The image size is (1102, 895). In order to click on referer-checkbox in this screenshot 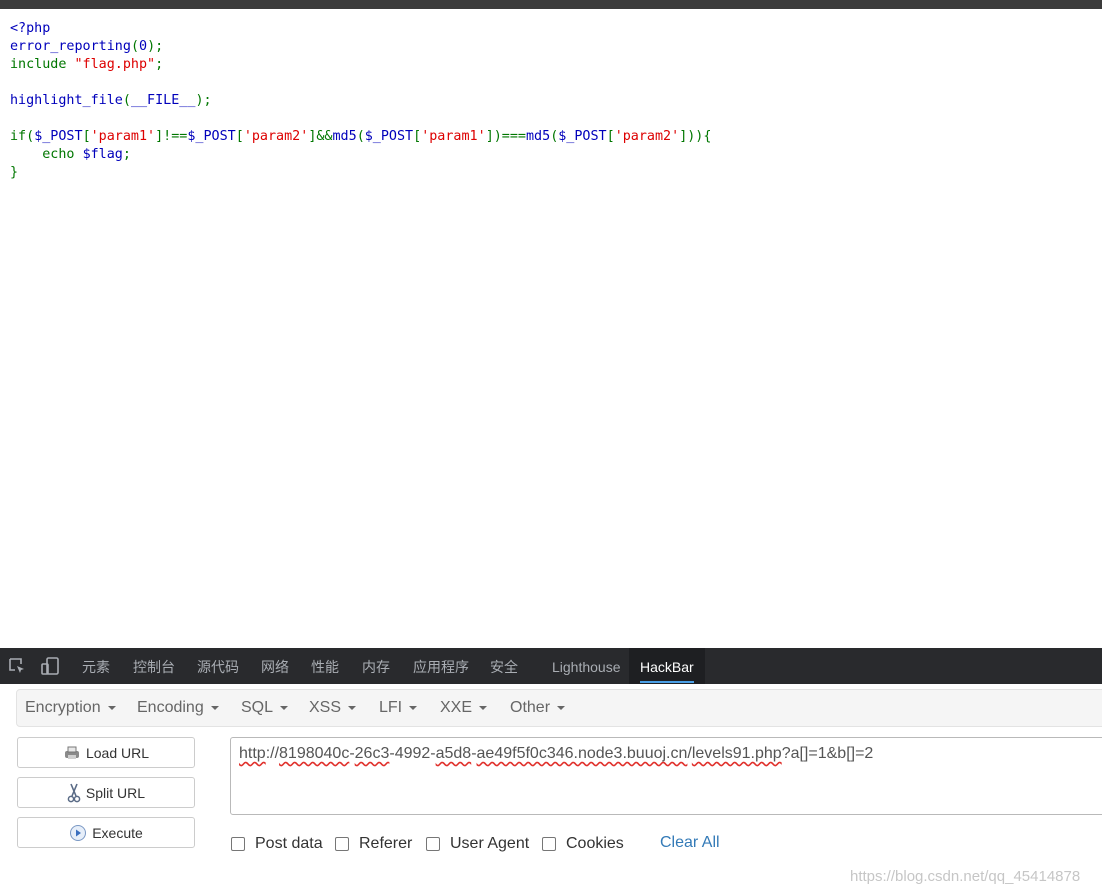, I will do `click(342, 844)`.